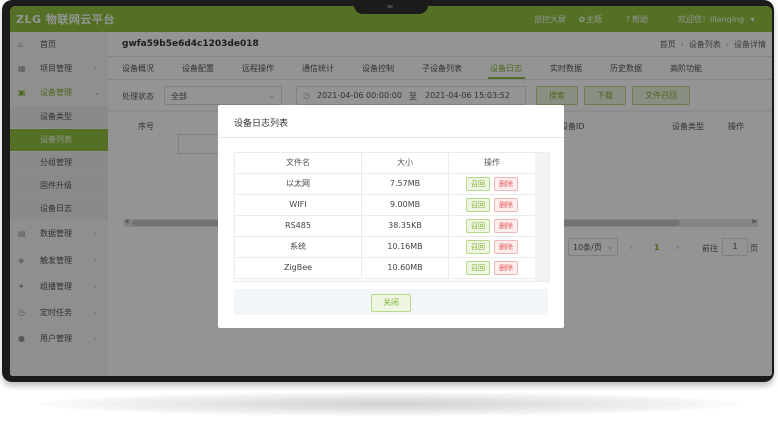 This screenshot has width=778, height=422. What do you see at coordinates (405, 226) in the screenshot?
I see `file-size: 38.35KB` at bounding box center [405, 226].